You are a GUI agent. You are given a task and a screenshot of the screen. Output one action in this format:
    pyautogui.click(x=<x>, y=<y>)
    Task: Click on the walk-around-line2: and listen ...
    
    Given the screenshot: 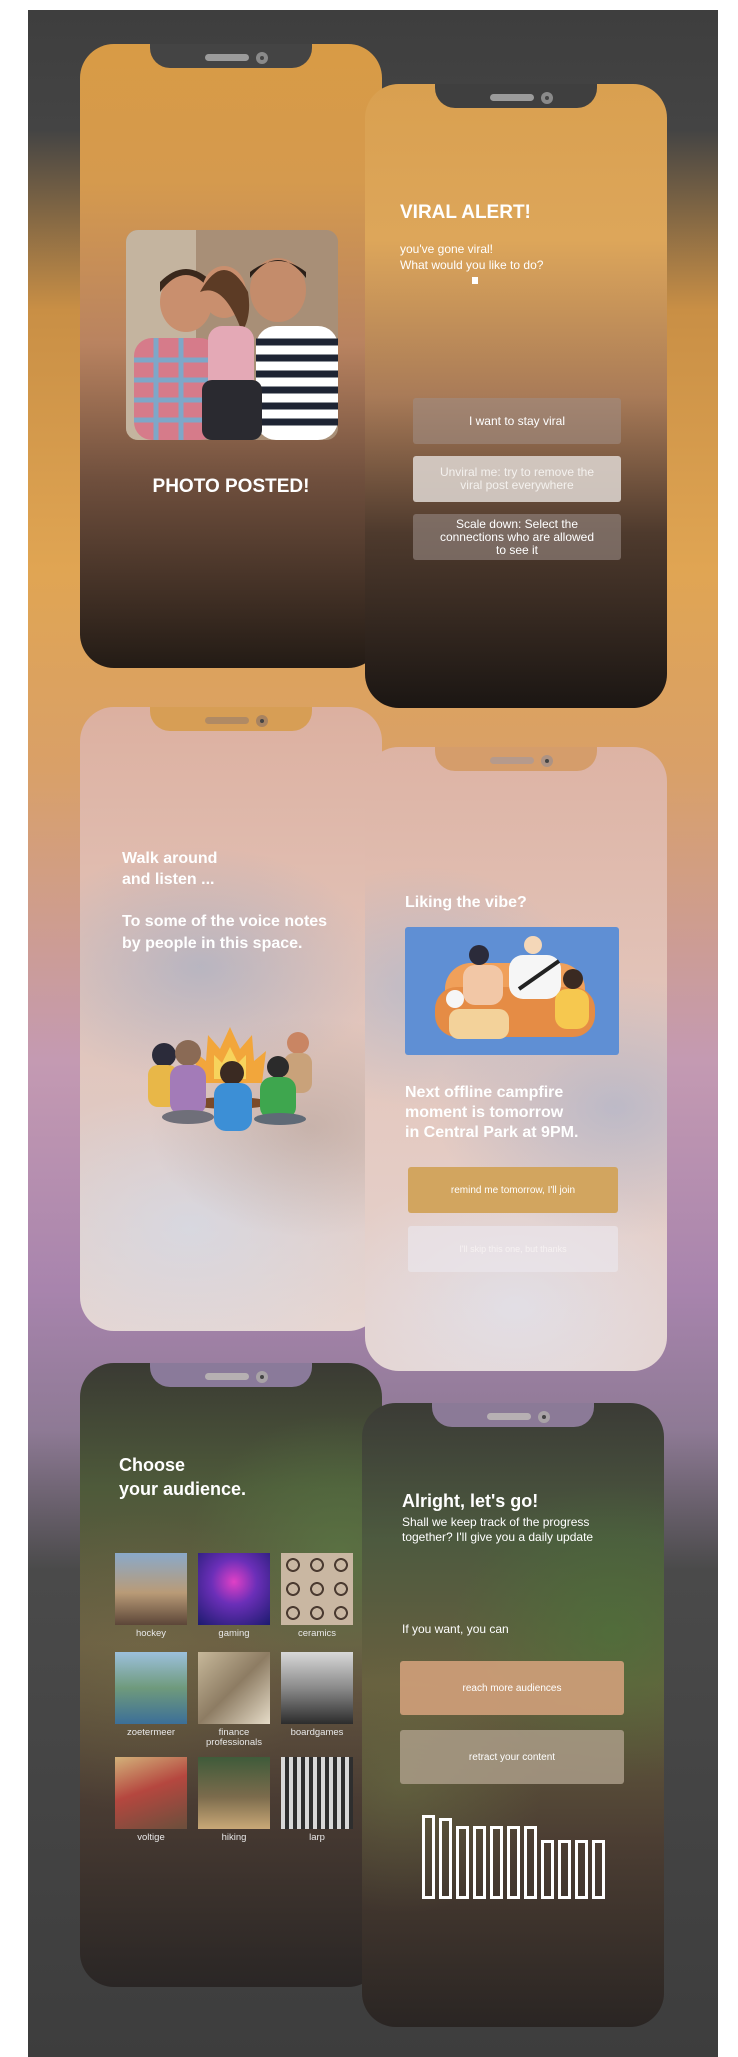 What is the action you would take?
    pyautogui.click(x=168, y=879)
    